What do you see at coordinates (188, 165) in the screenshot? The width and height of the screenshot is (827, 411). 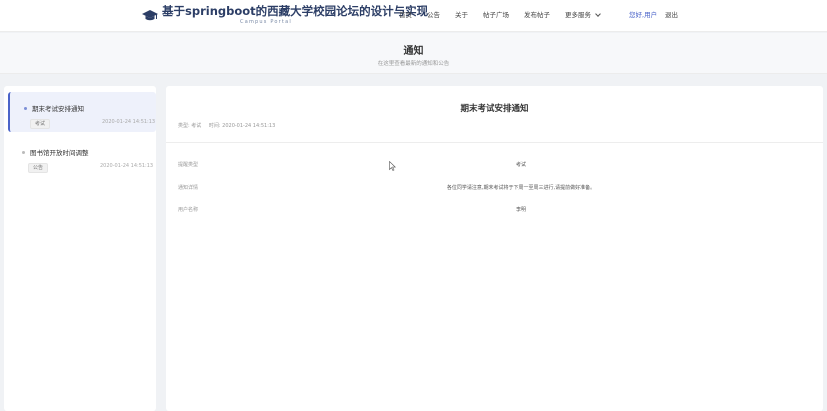 I see `detail-row-label: 提醒类型` at bounding box center [188, 165].